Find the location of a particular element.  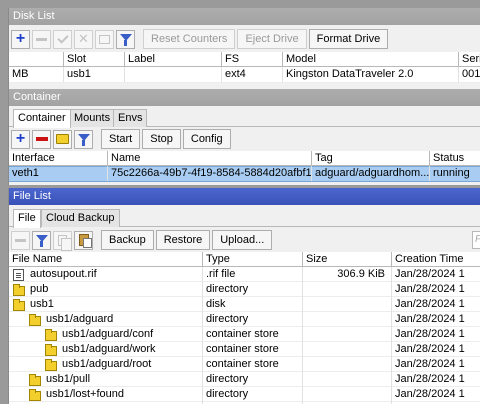

column-header: Label is located at coordinates (173, 59).